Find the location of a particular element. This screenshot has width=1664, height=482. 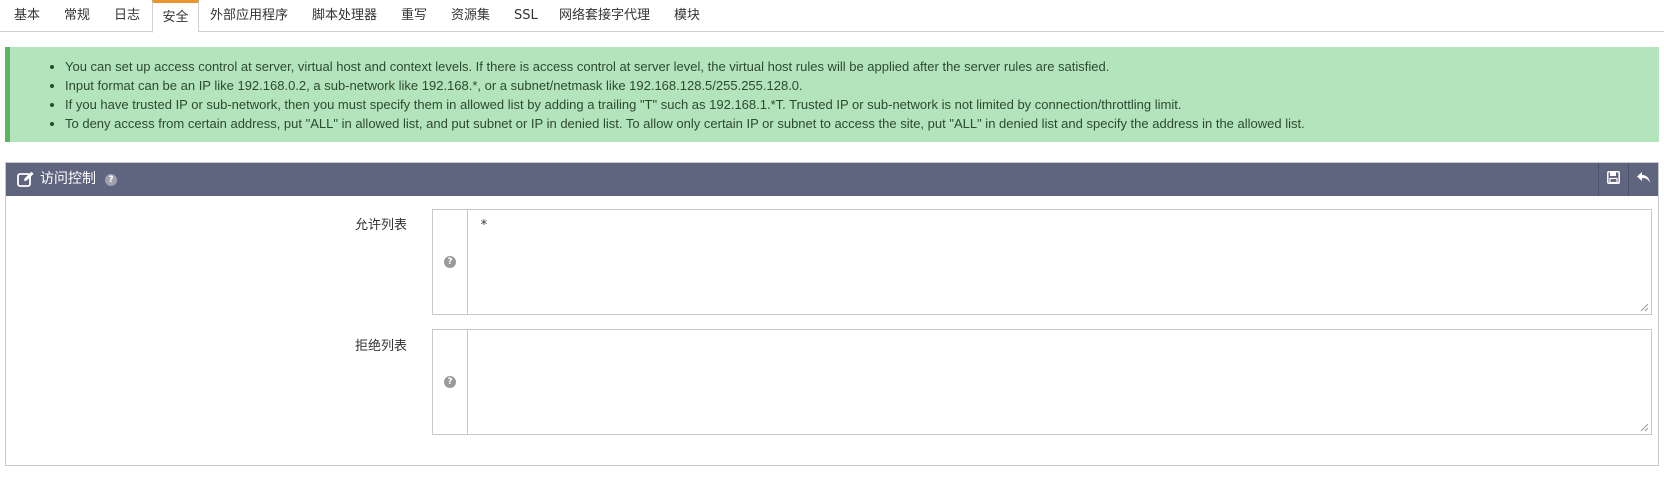

tab-general: 常规 is located at coordinates (77, 16).